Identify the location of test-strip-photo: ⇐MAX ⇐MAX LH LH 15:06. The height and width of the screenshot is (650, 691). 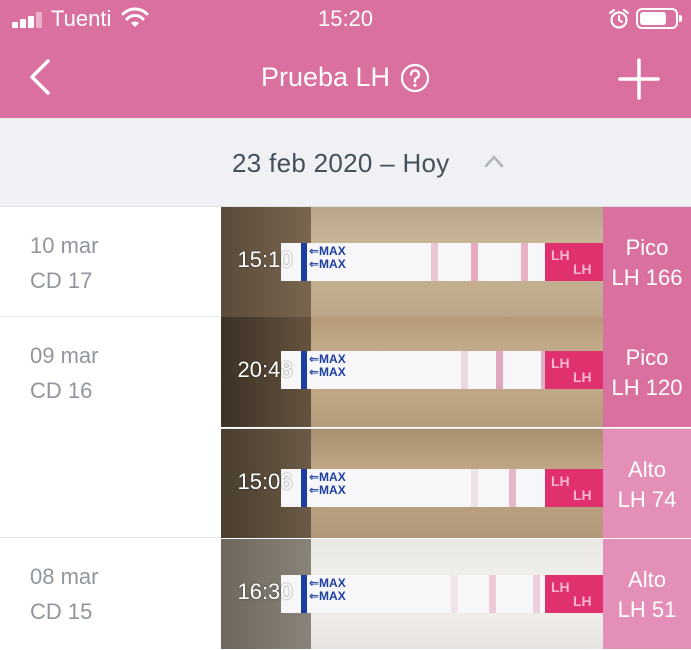
(412, 483).